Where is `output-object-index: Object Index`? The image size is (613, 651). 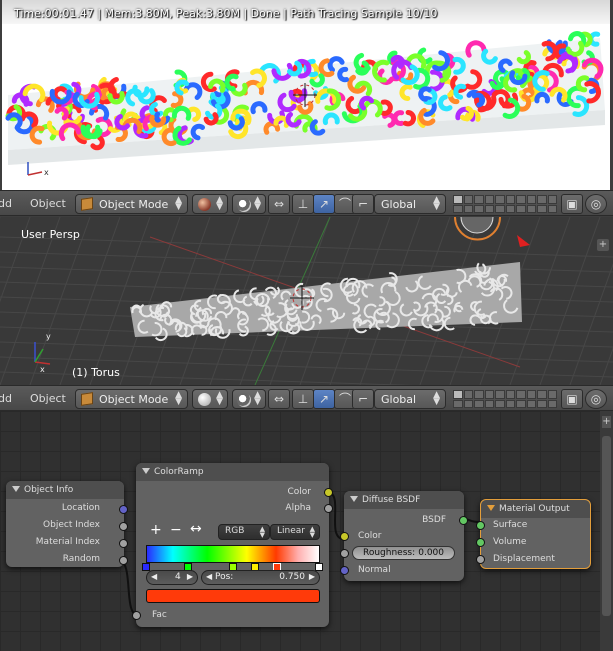 output-object-index: Object Index is located at coordinates (71, 525).